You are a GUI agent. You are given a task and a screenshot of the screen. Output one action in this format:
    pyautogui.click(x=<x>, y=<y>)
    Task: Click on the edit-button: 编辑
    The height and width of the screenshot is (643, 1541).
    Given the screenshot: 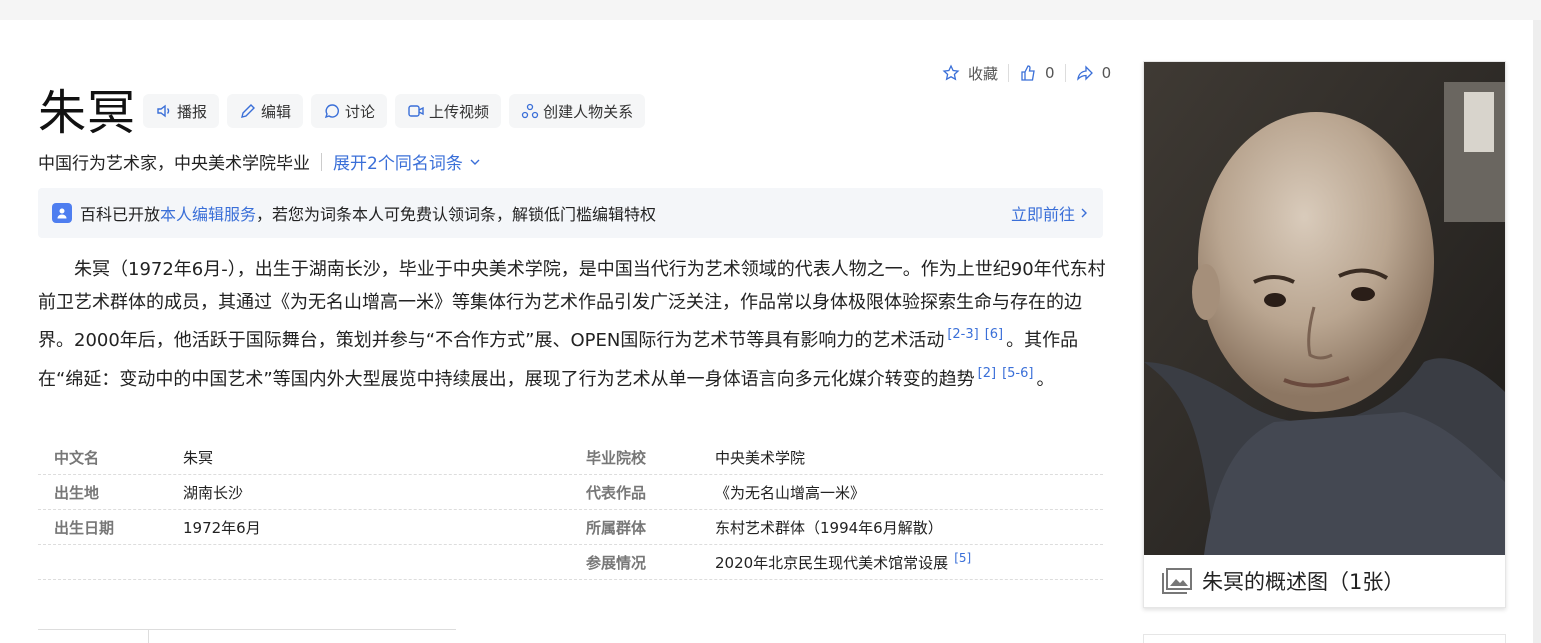 What is the action you would take?
    pyautogui.click(x=265, y=111)
    